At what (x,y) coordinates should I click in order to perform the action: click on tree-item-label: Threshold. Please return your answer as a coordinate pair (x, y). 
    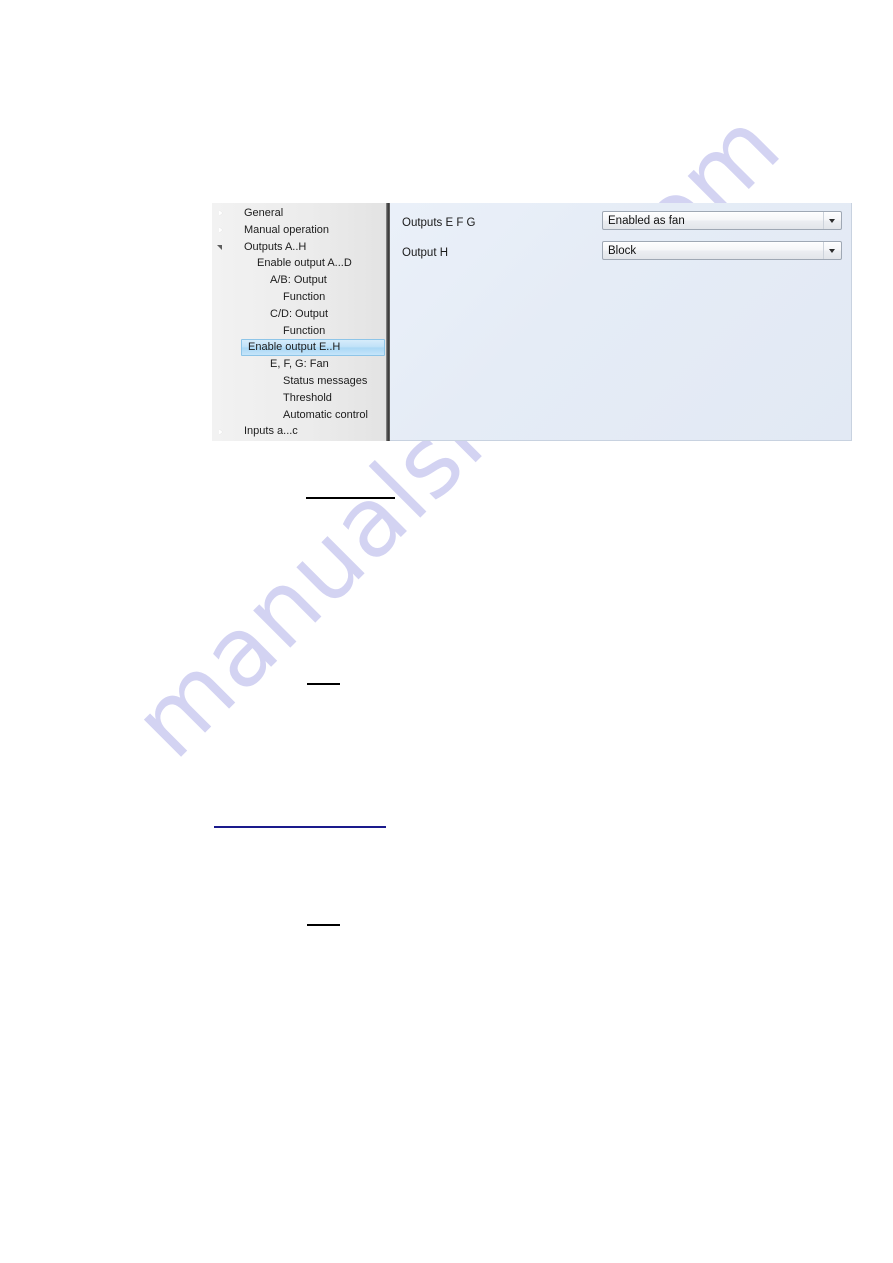
    Looking at the image, I should click on (307, 397).